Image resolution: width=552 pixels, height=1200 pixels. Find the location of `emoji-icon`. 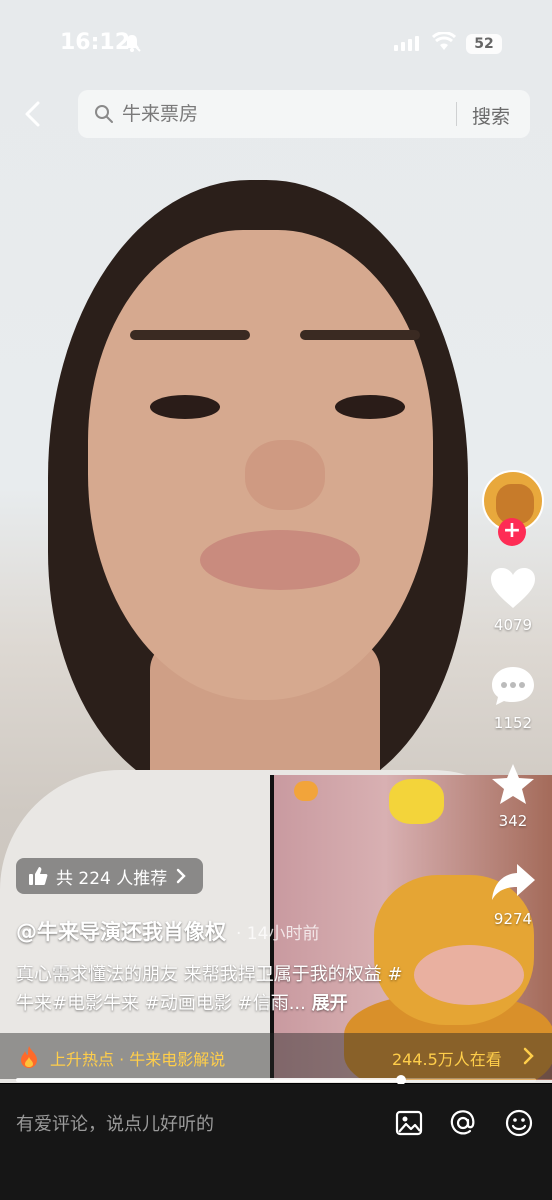

emoji-icon is located at coordinates (519, 1123).